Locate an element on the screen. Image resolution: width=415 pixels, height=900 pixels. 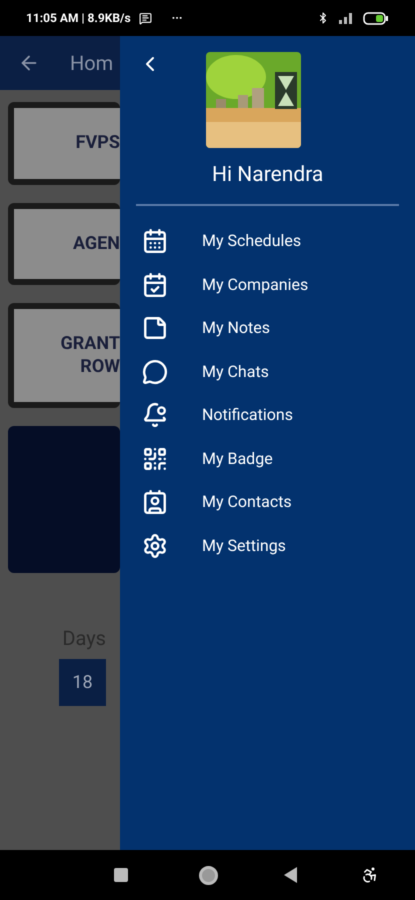
signal-icon is located at coordinates (346, 18).